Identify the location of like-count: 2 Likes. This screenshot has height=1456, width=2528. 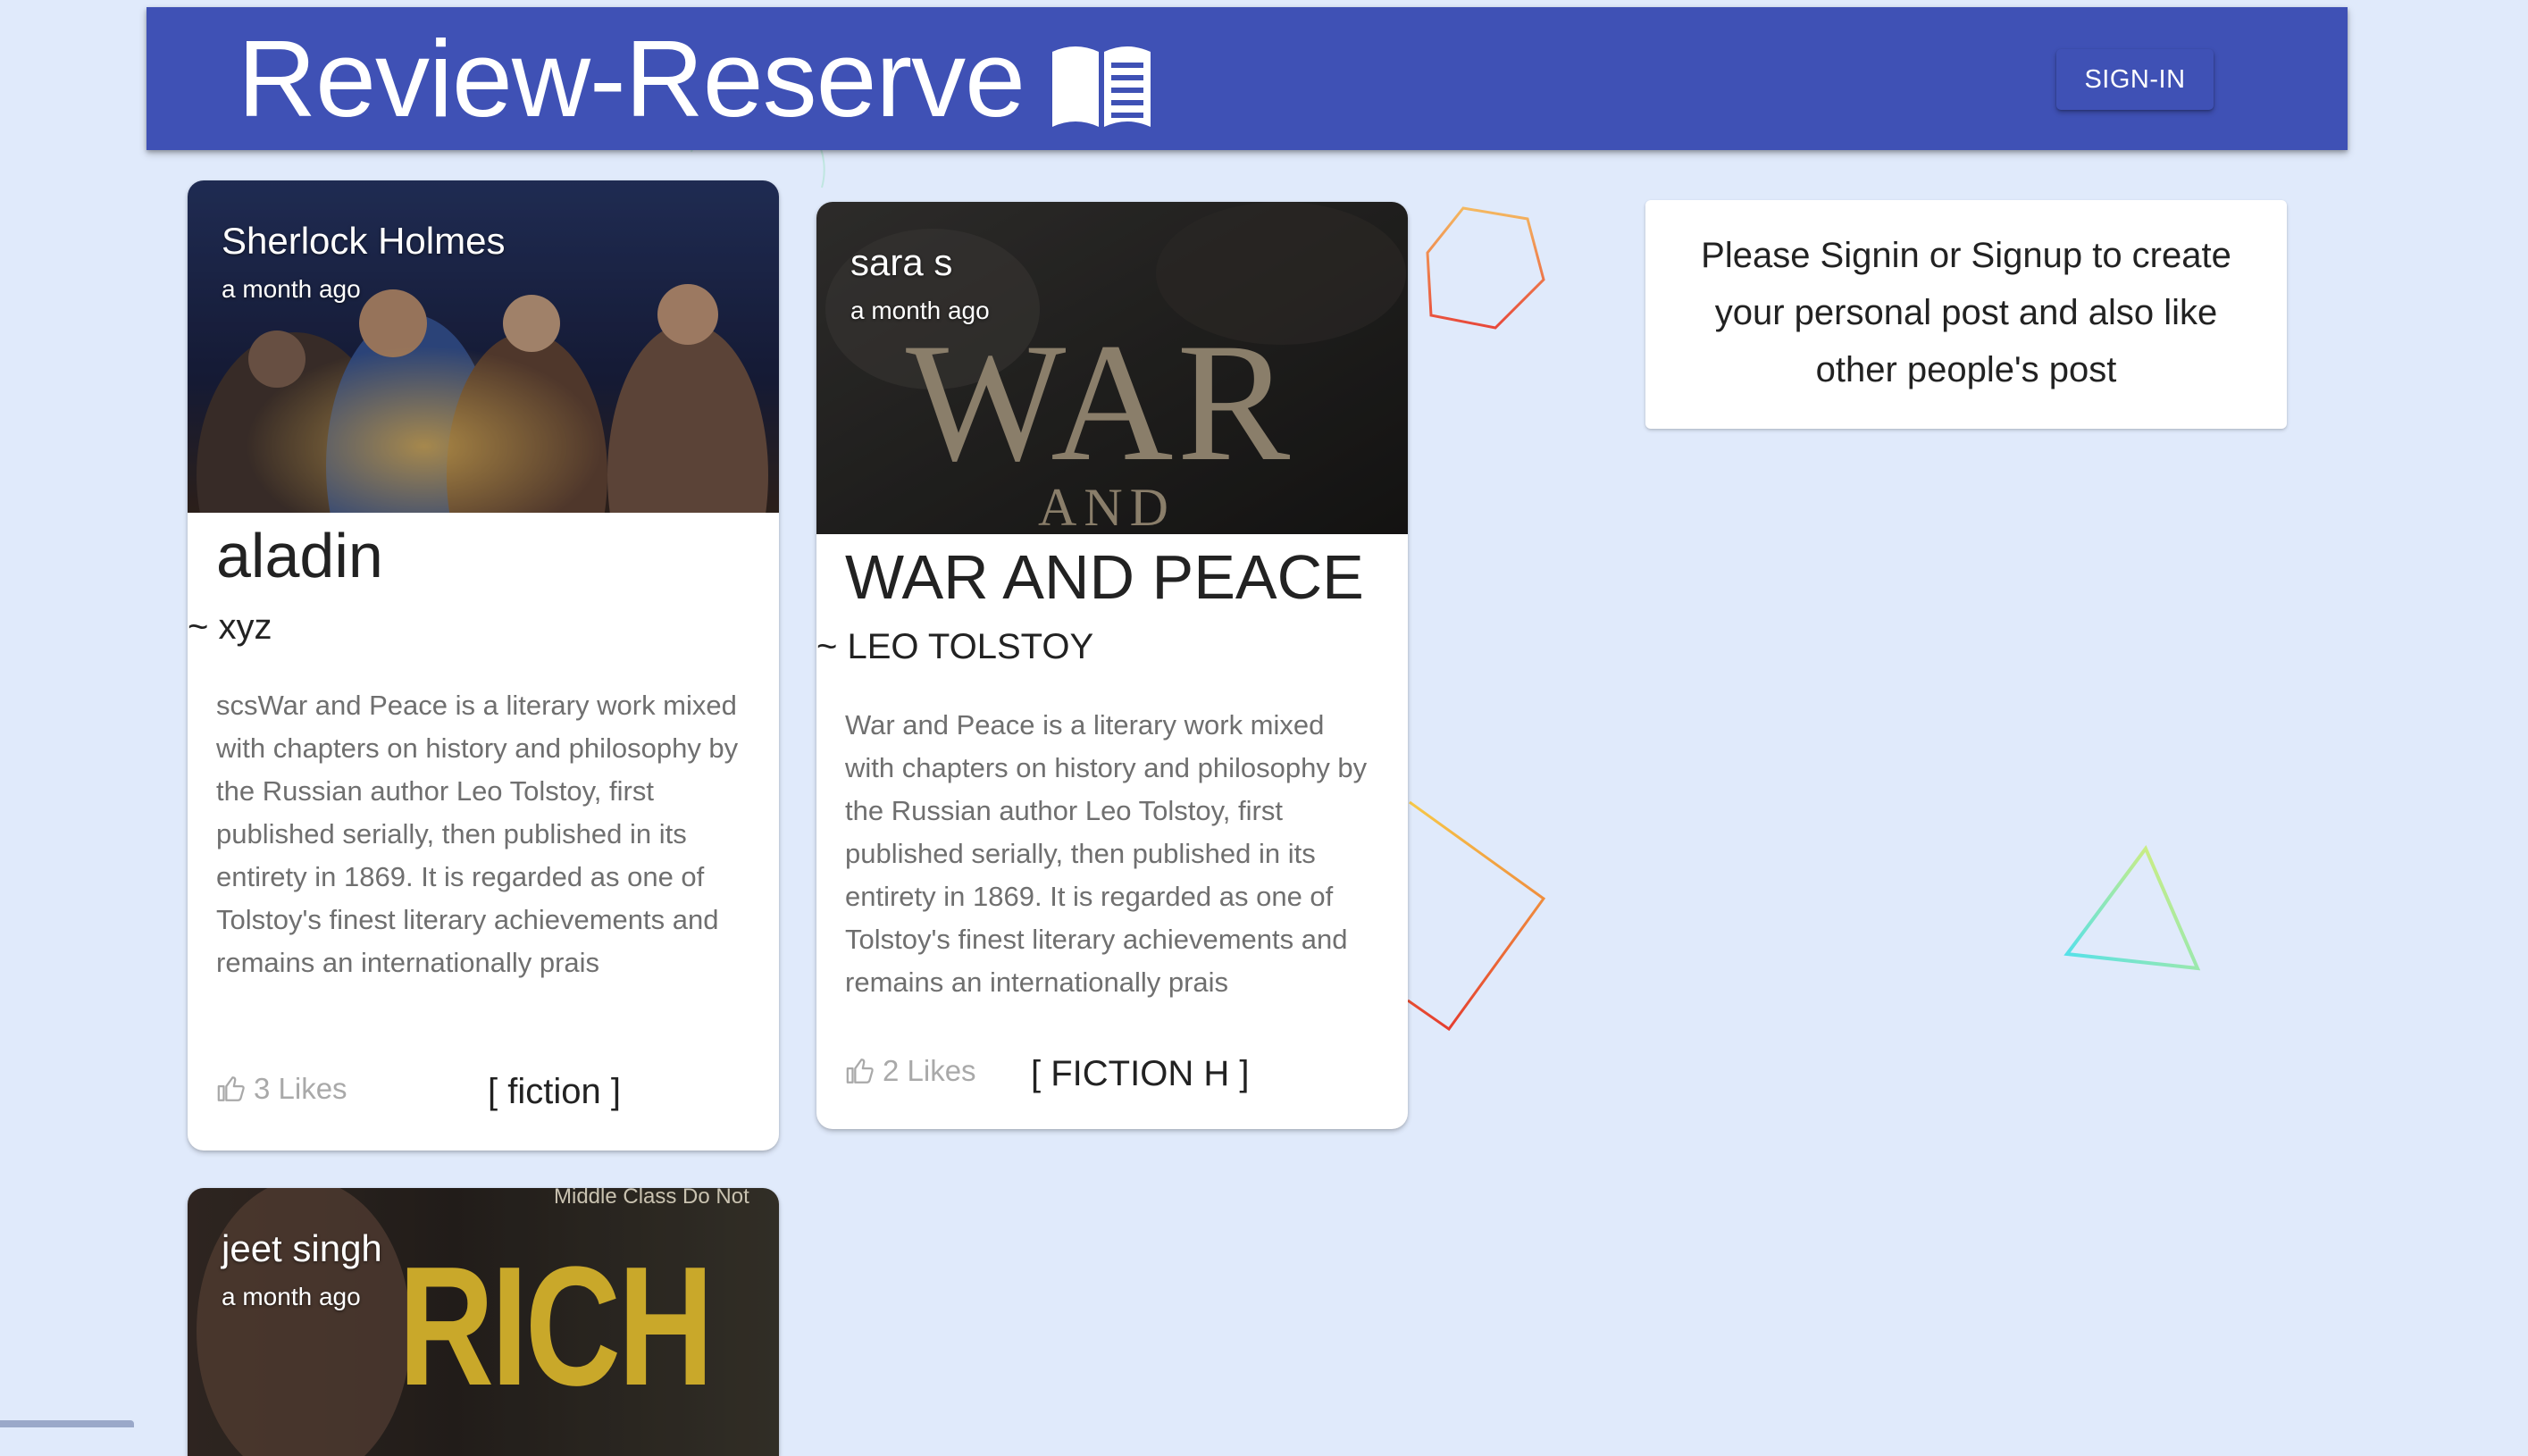
(929, 1070).